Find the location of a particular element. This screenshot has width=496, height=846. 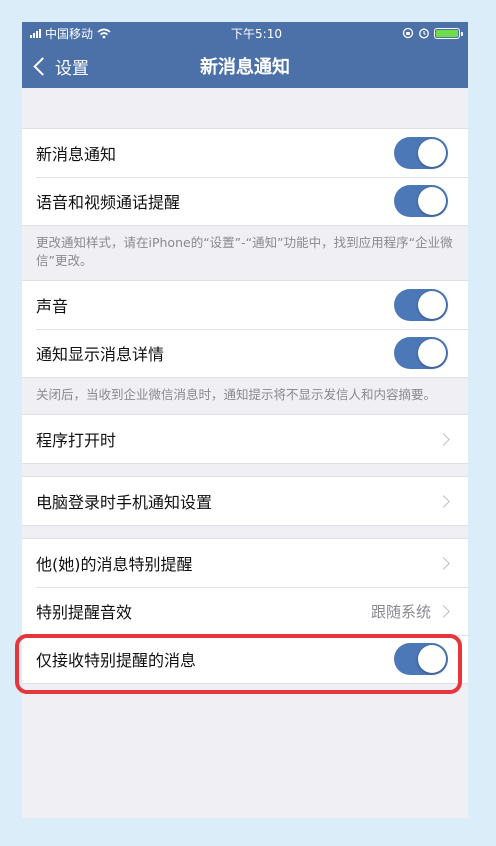

app-open-group: 程序打开时 is located at coordinates (245, 439).